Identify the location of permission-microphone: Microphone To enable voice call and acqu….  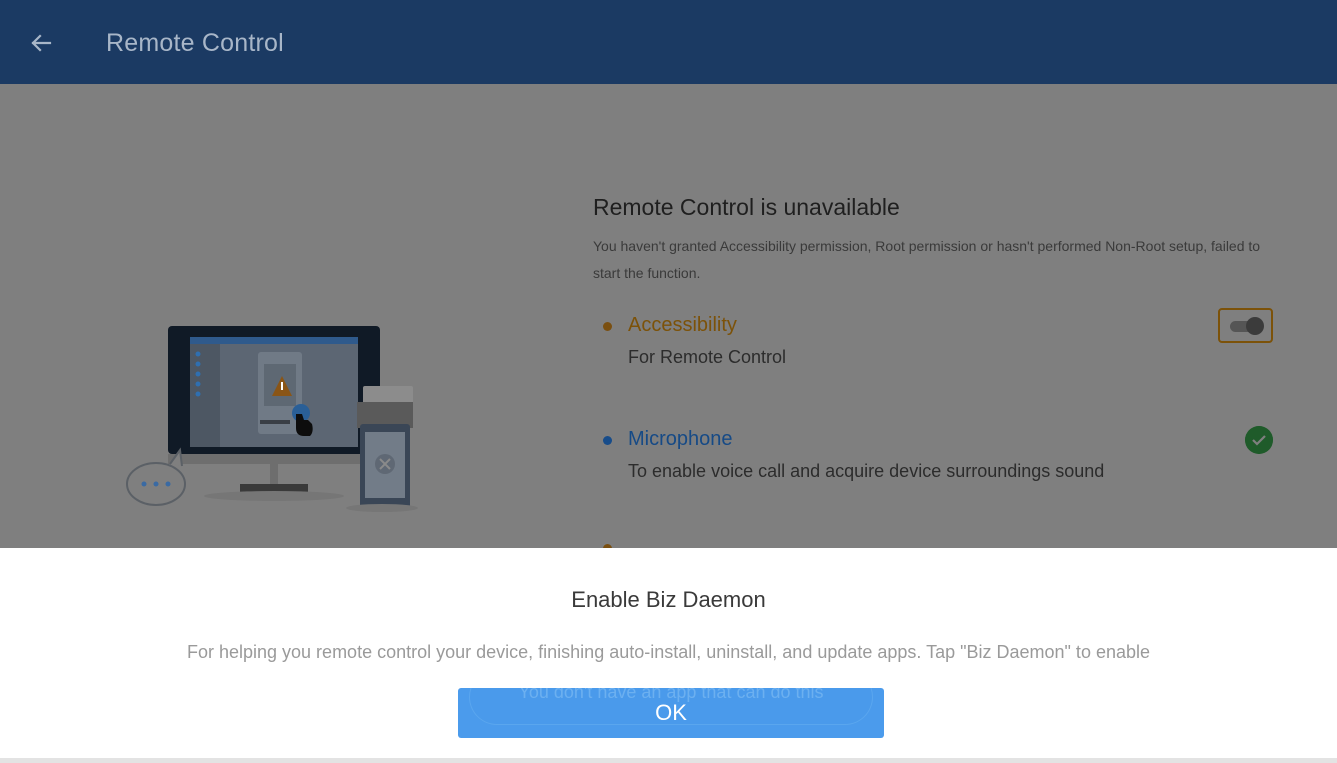
(933, 457).